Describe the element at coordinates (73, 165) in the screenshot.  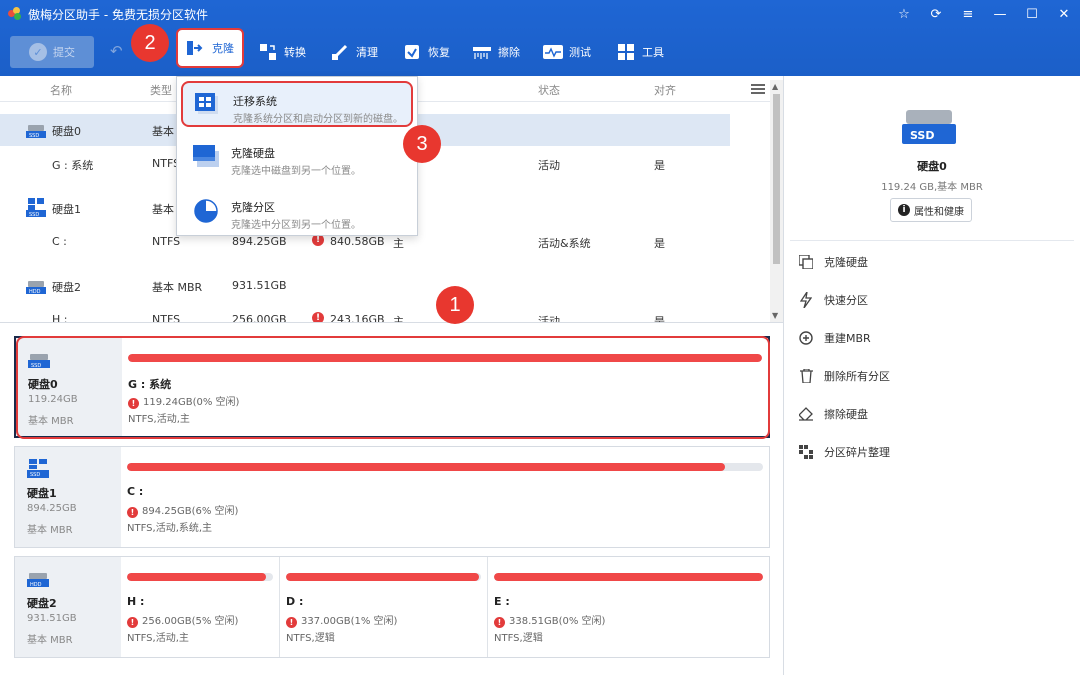
I see `row-name: G : 系统` at that location.